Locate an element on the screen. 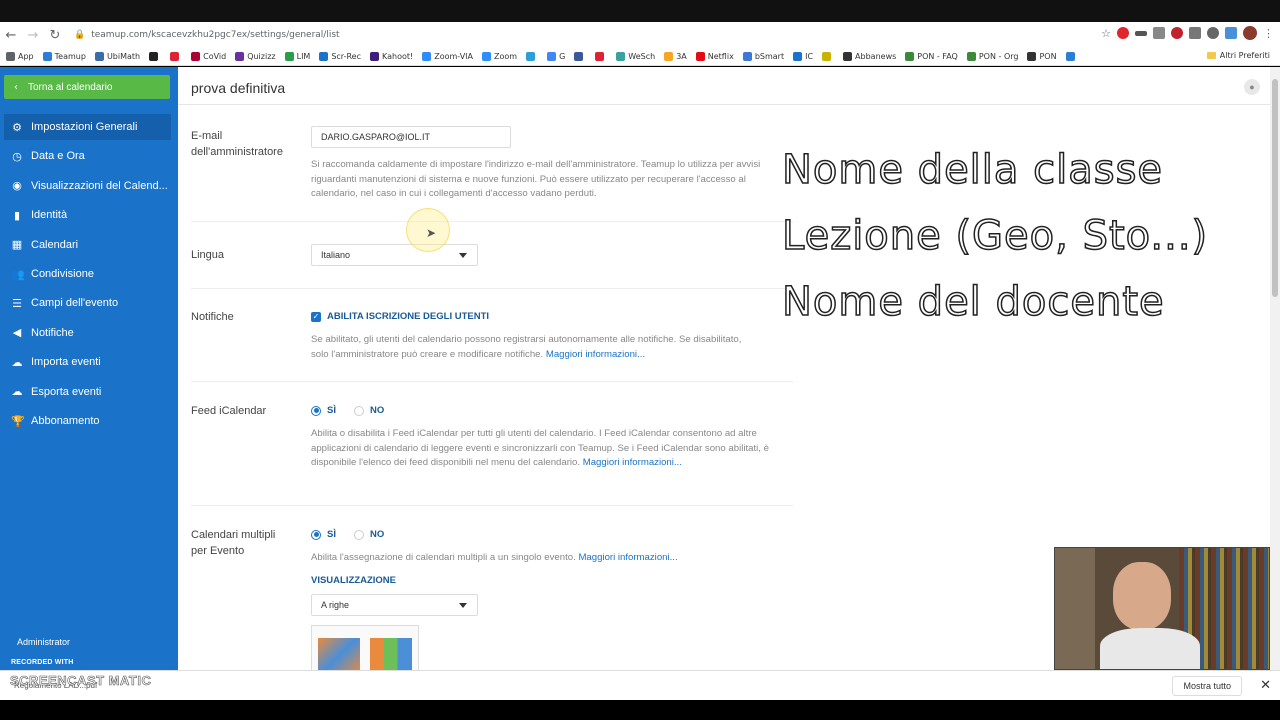 The width and height of the screenshot is (1280, 720). bookmark-item: WeSch is located at coordinates (635, 56).